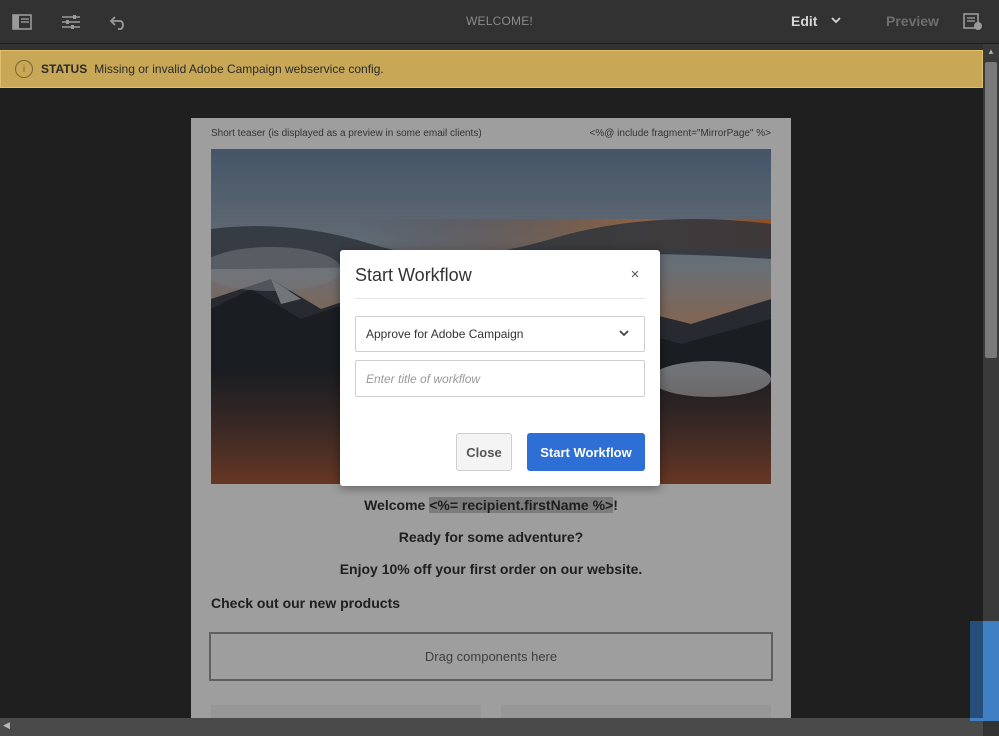  What do you see at coordinates (912, 21) in the screenshot?
I see `preview-button: Preview` at bounding box center [912, 21].